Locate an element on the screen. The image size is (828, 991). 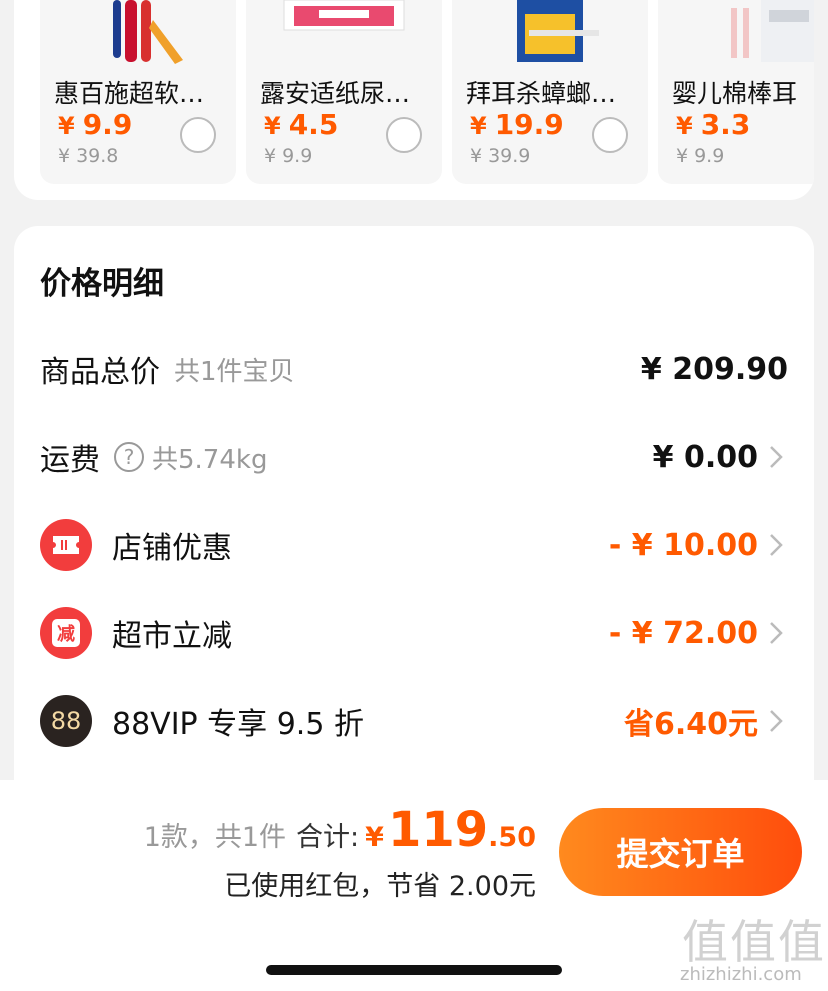
total-label: 合计: is located at coordinates (328, 837).